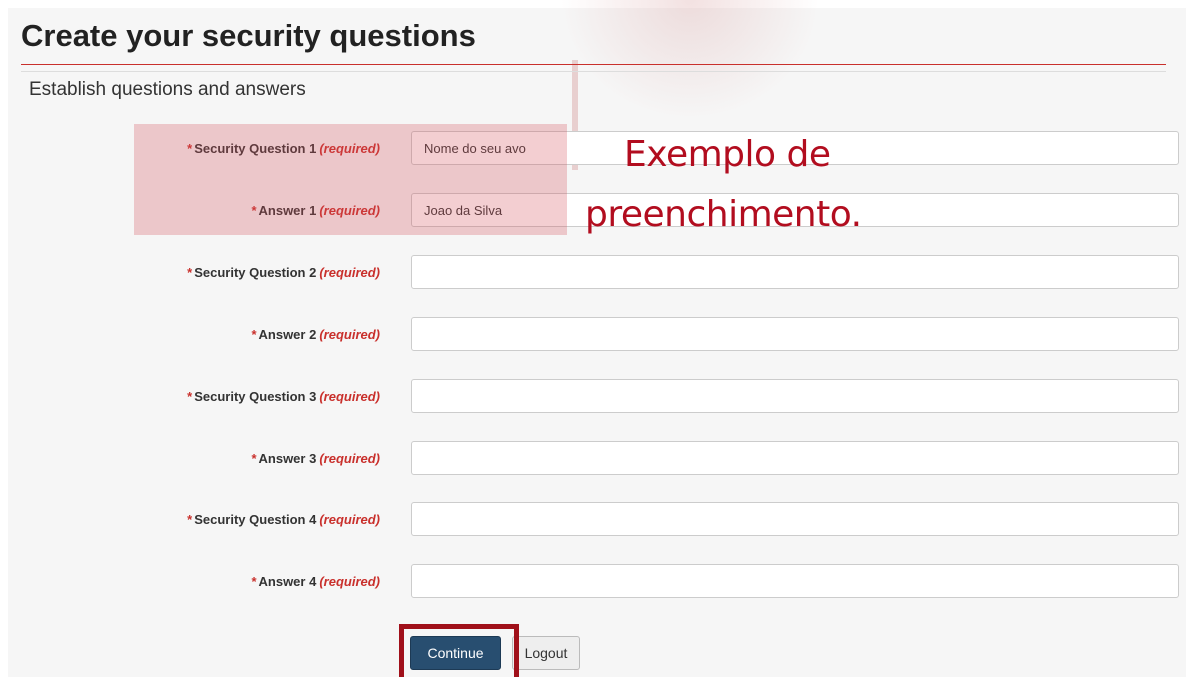  Describe the element at coordinates (593, 64) in the screenshot. I see `title-divider` at that location.